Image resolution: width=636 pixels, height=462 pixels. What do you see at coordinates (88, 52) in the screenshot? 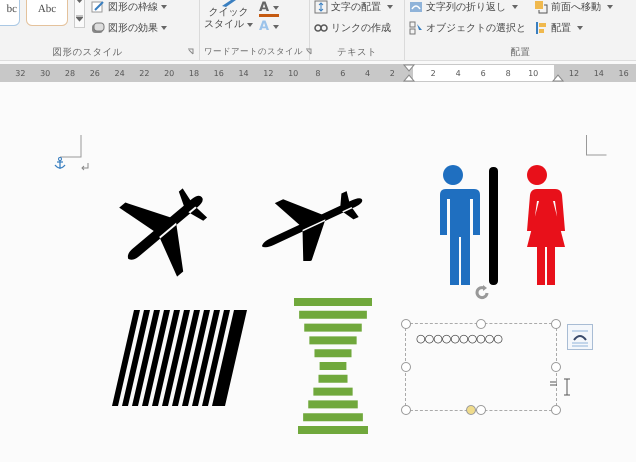
I see `group-label: 図形のスタイル` at bounding box center [88, 52].